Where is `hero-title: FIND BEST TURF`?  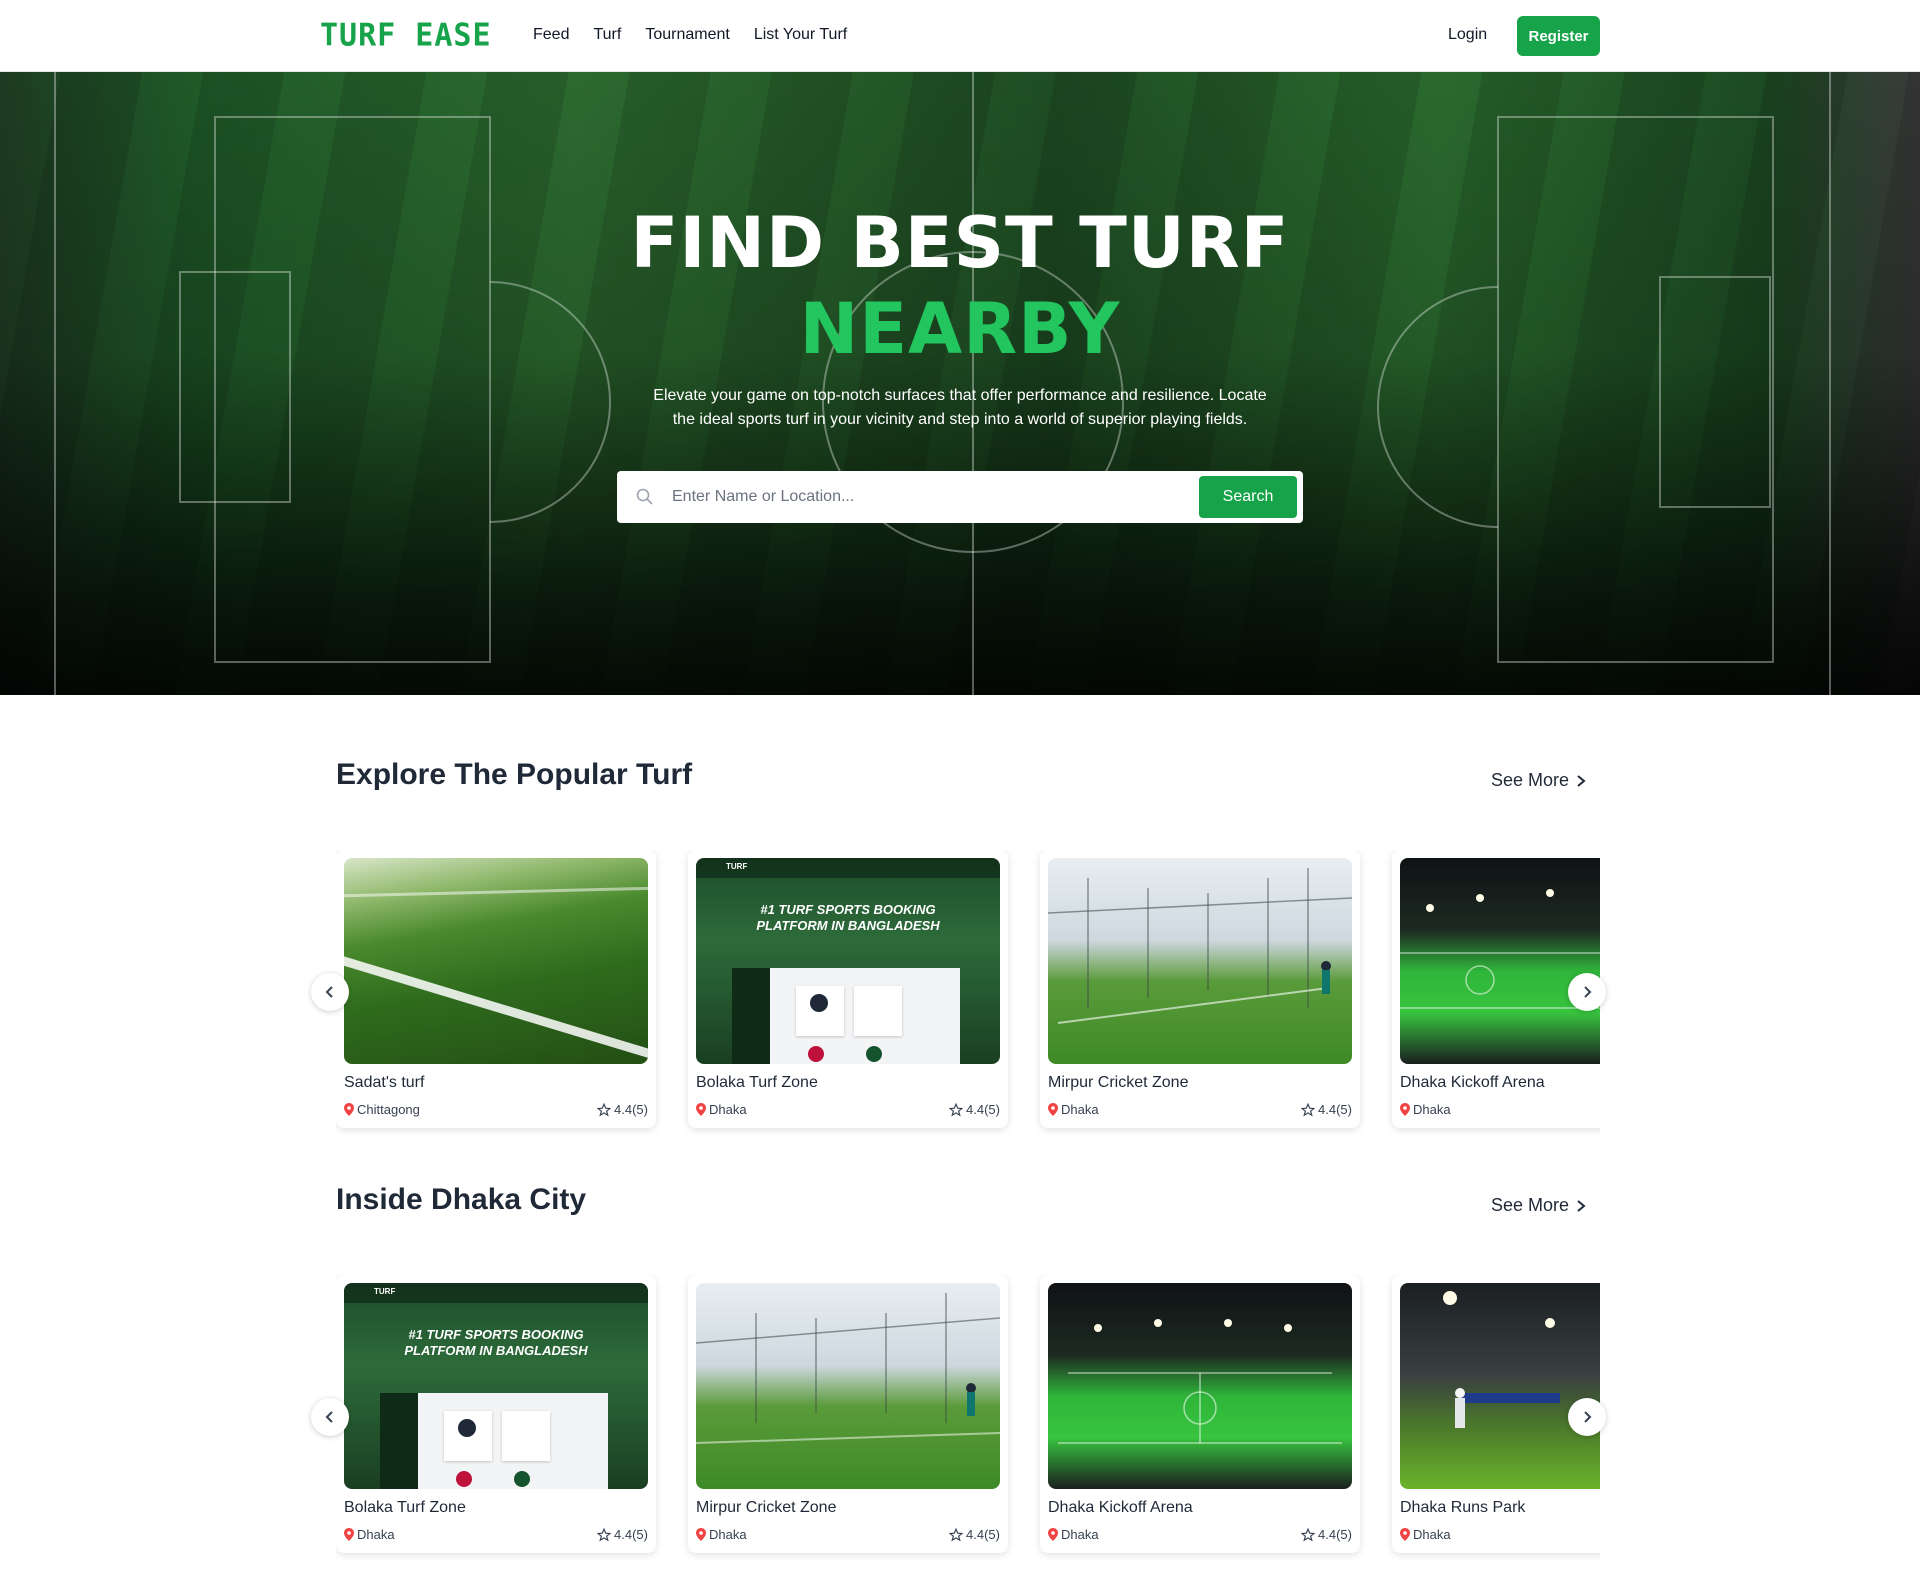 hero-title: FIND BEST TURF is located at coordinates (960, 243).